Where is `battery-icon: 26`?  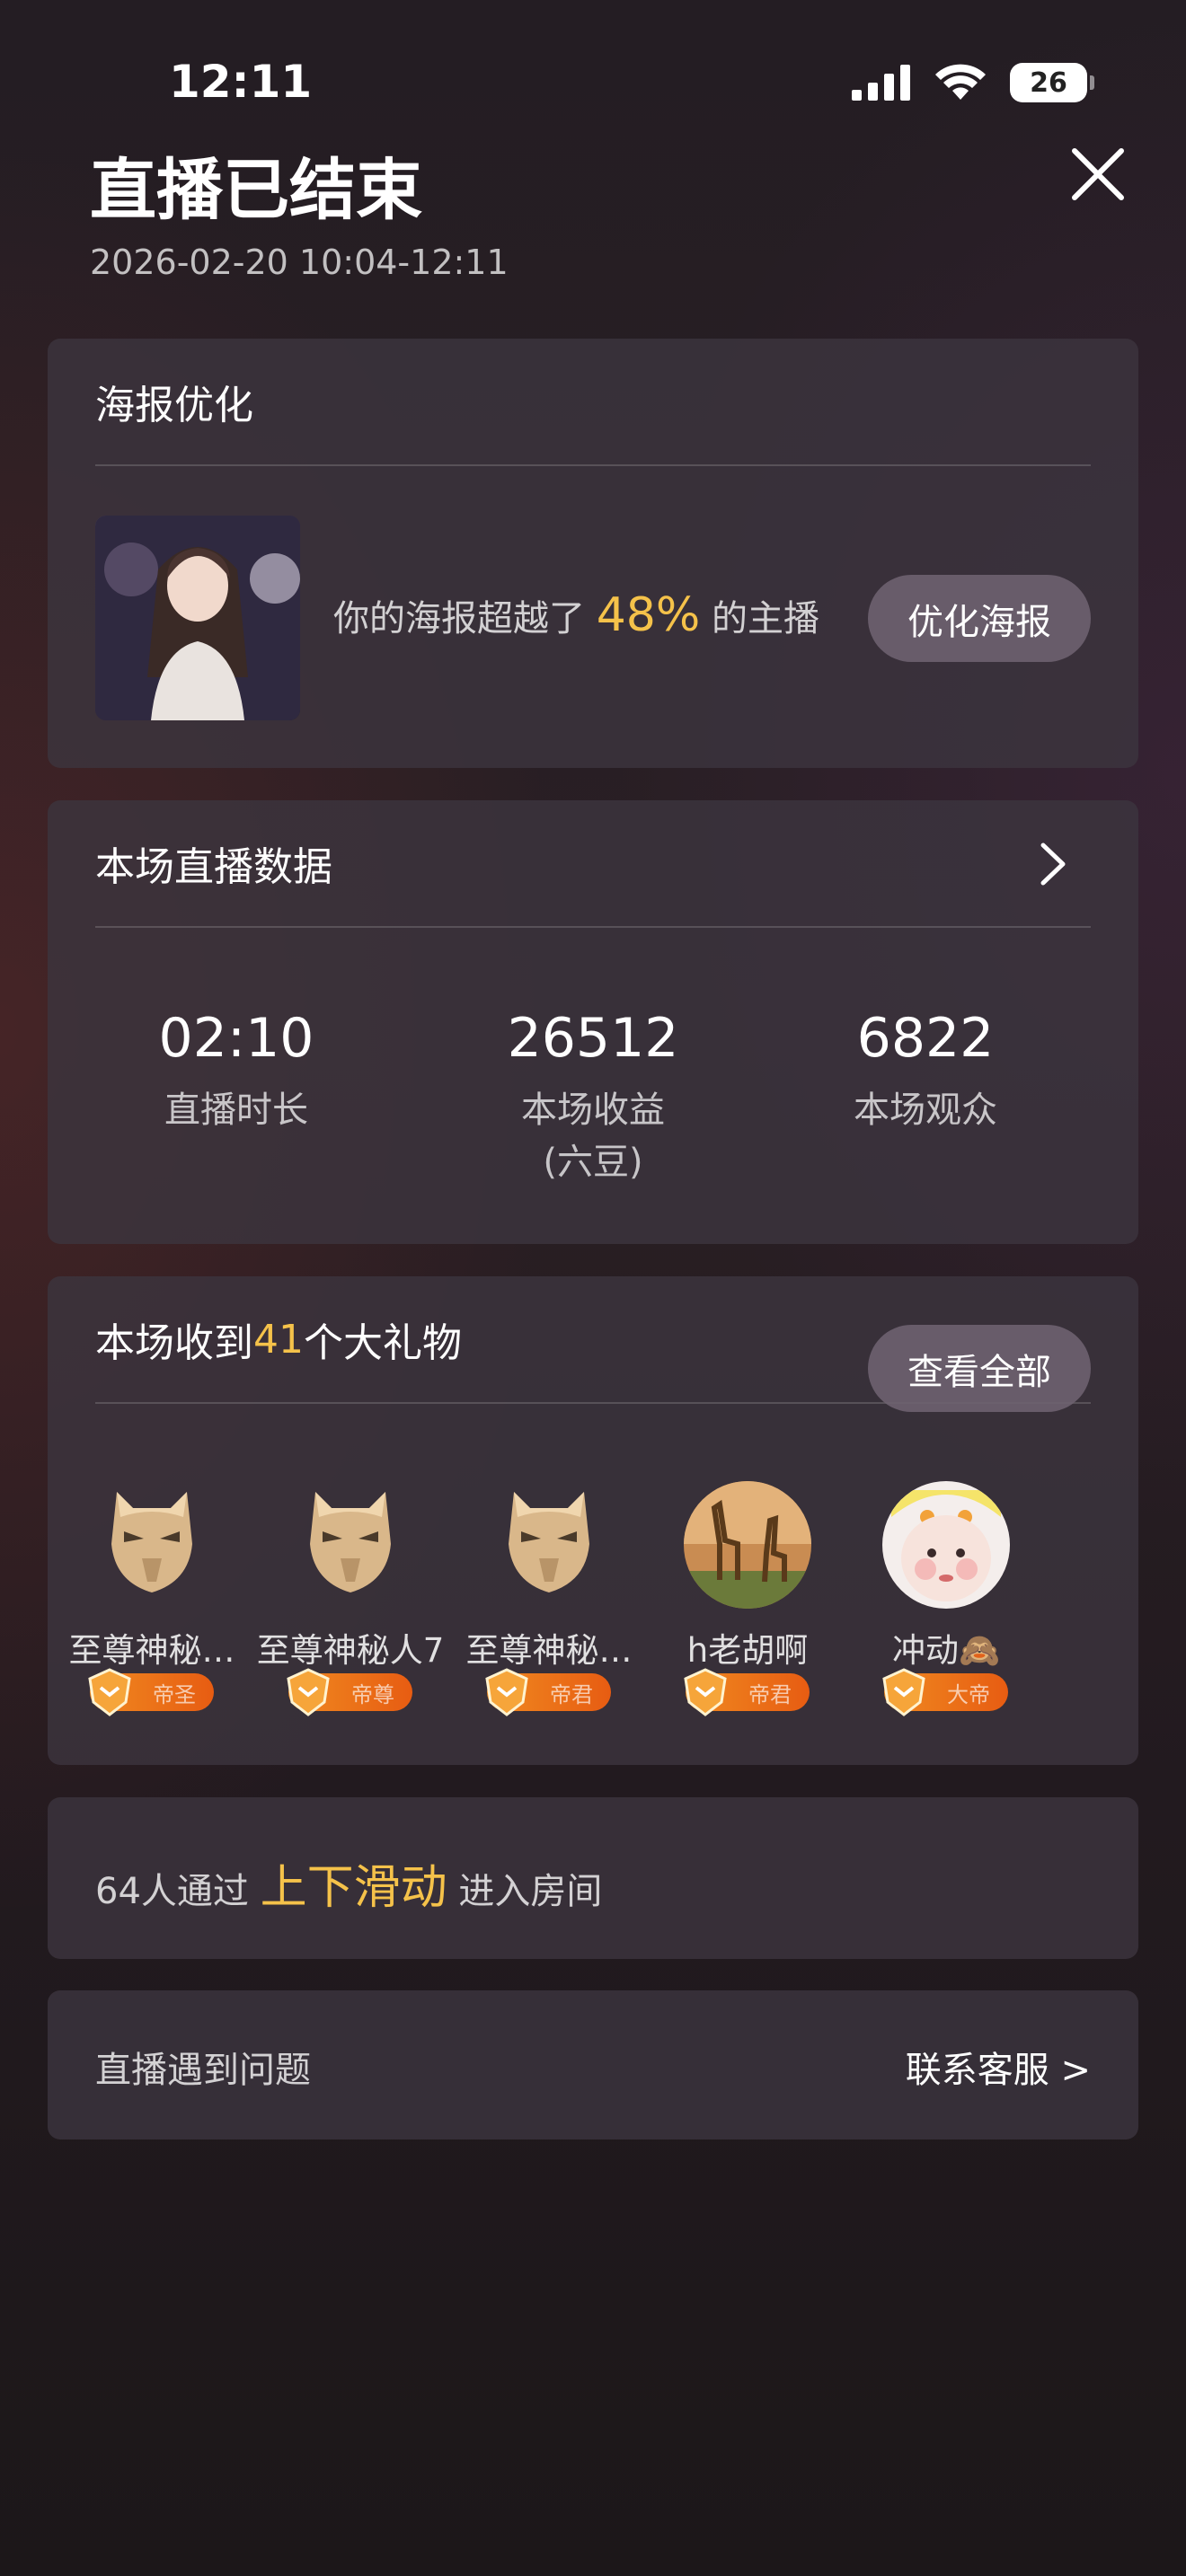
battery-icon: 26 is located at coordinates (1052, 82).